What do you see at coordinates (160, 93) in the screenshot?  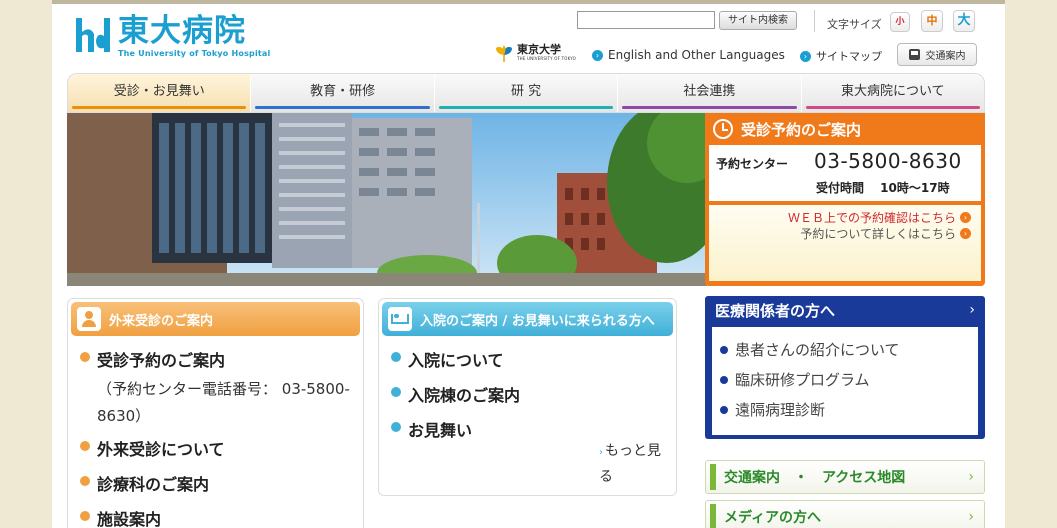 I see `nav-item-visit: 受診・お見舞い` at bounding box center [160, 93].